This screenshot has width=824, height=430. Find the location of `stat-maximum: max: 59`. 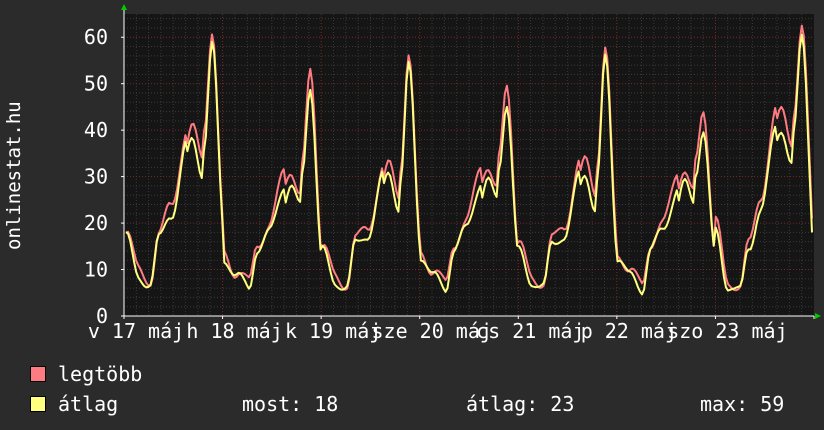

stat-maximum: max: 59 is located at coordinates (742, 404).